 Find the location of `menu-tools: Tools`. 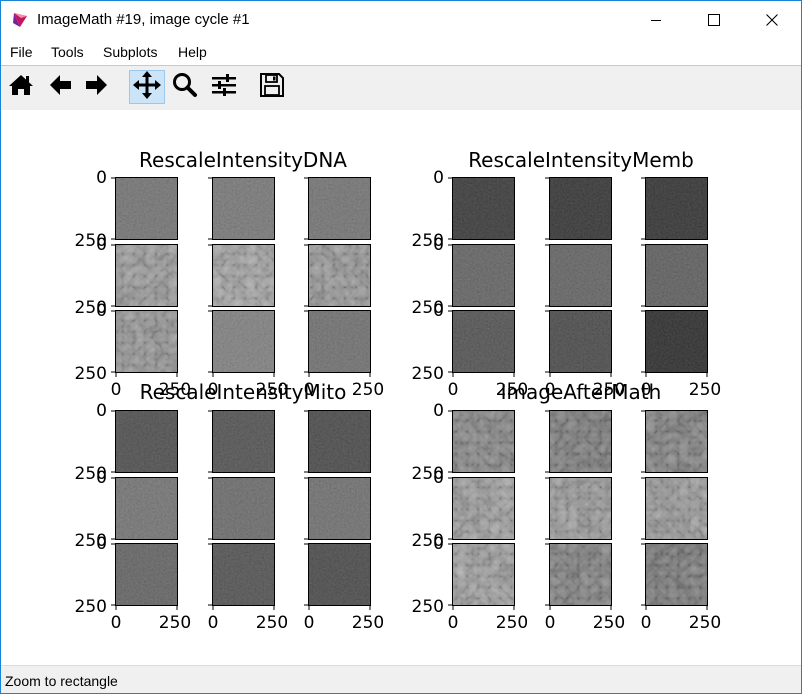

menu-tools: Tools is located at coordinates (67, 52).